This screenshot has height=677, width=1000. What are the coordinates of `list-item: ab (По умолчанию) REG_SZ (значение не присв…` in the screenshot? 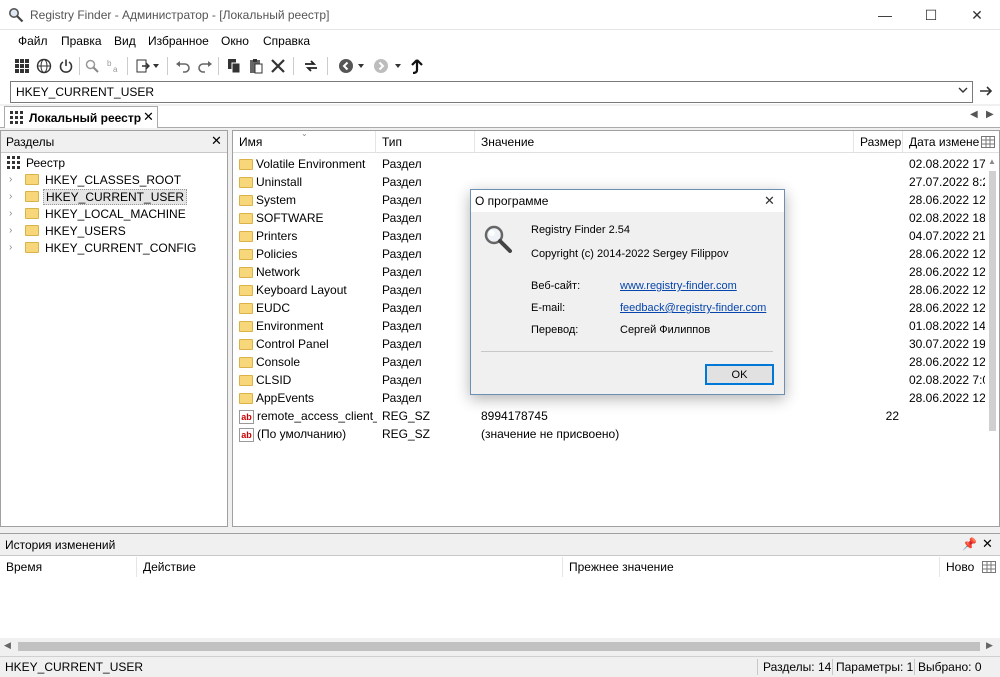 It's located at (616, 434).